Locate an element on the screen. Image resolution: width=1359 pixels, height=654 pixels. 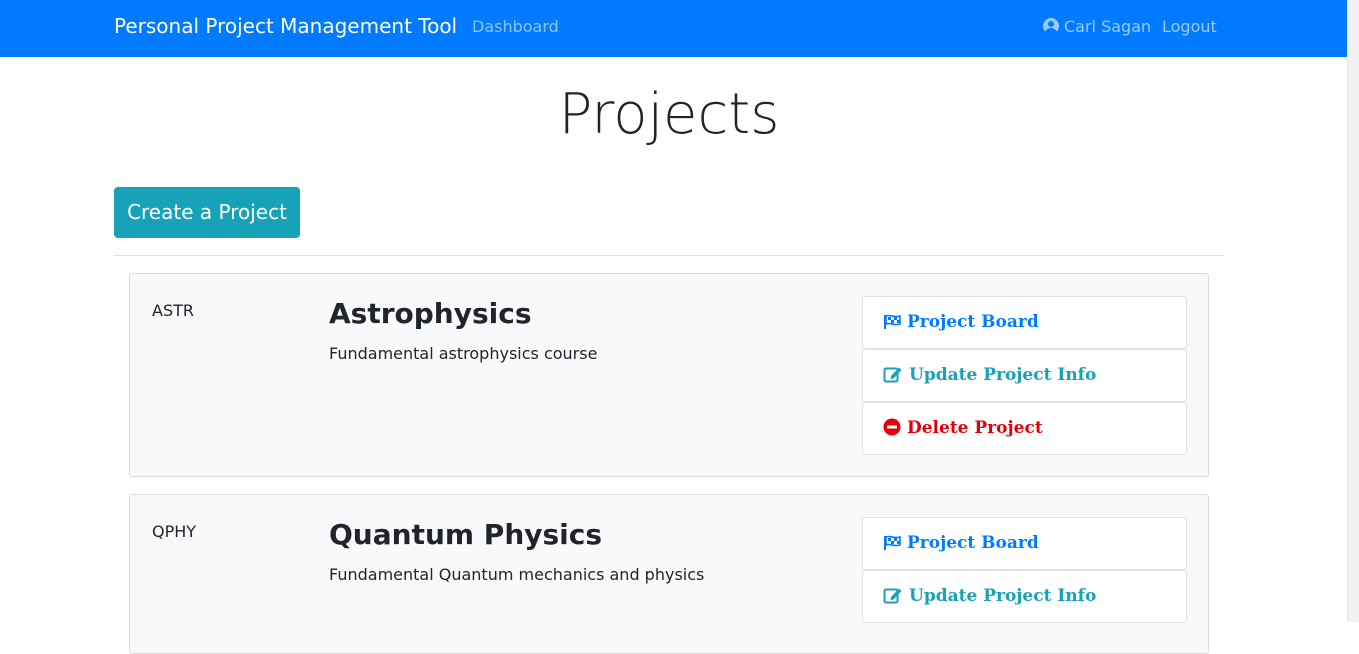
nav-user-link: Carl Sagan is located at coordinates (1097, 26).